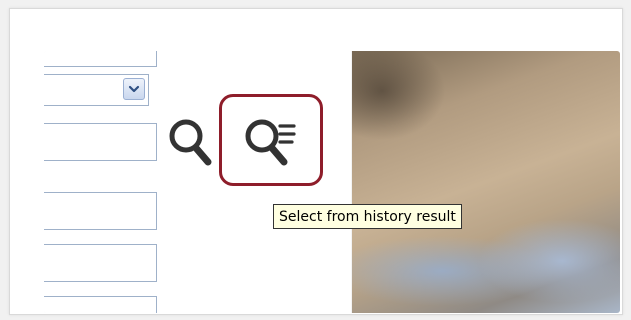 This screenshot has width=631, height=320. I want to click on chevron-down-icon, so click(134, 89).